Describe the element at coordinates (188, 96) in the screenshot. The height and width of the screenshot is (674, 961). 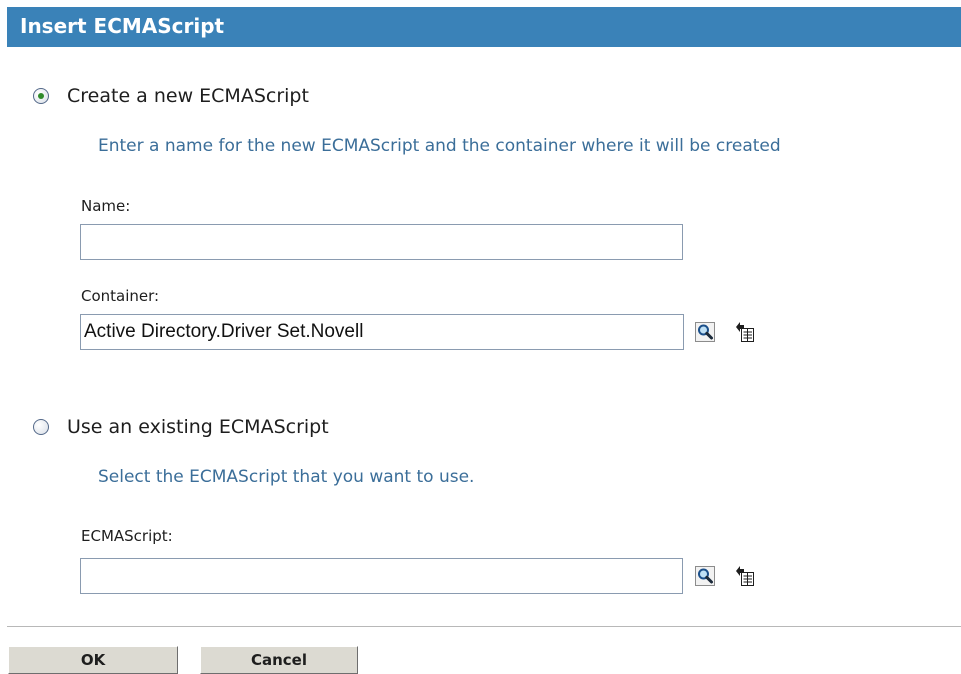
I see `create-new-label: Create a new ECMAScript` at that location.